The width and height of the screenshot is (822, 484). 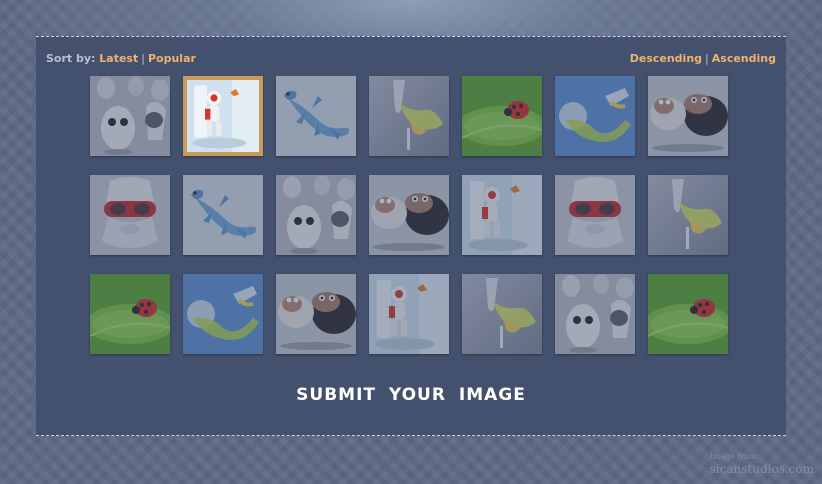 What do you see at coordinates (761, 469) in the screenshot?
I see `credit-line-2: sicanstudios.com` at bounding box center [761, 469].